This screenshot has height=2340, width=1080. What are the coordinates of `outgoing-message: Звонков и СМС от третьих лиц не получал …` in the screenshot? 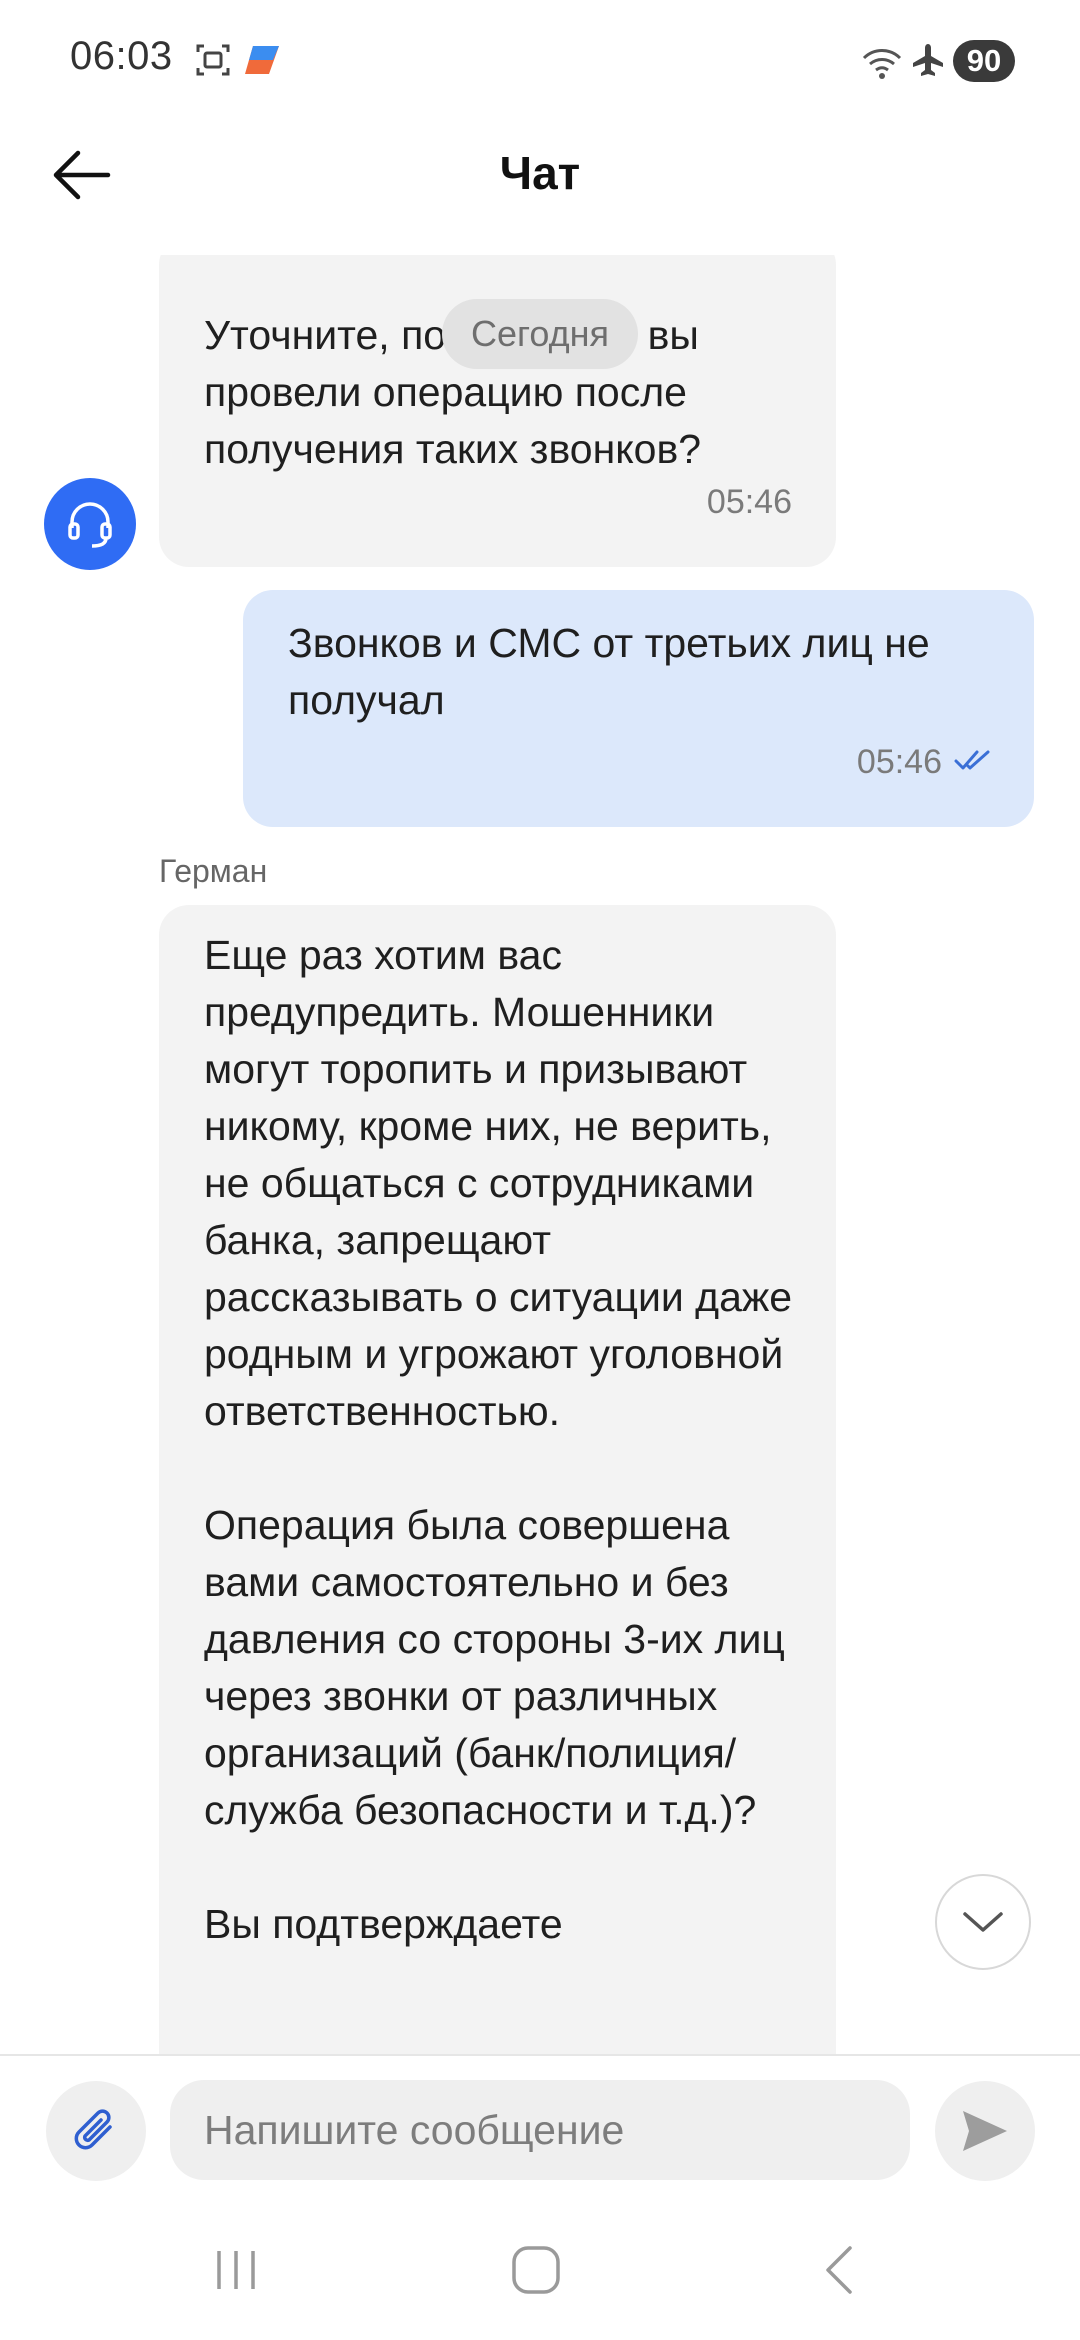 It's located at (638, 708).